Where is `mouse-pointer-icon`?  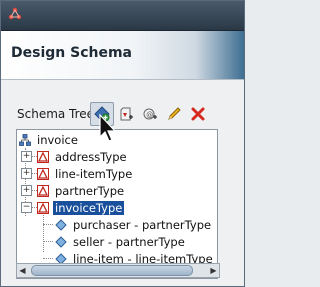
mouse-pointer-icon is located at coordinates (108, 128).